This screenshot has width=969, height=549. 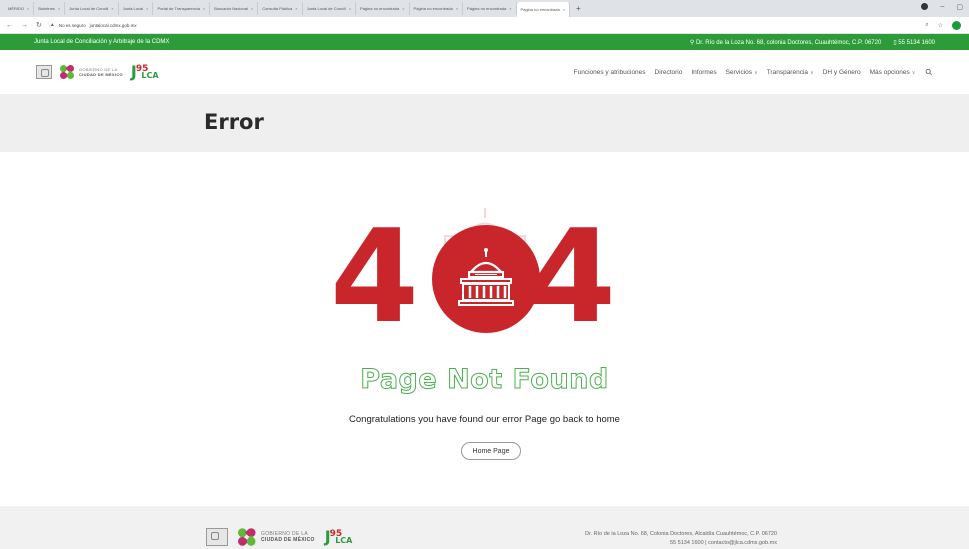 What do you see at coordinates (375, 277) in the screenshot?
I see `error-digit-left: 4` at bounding box center [375, 277].